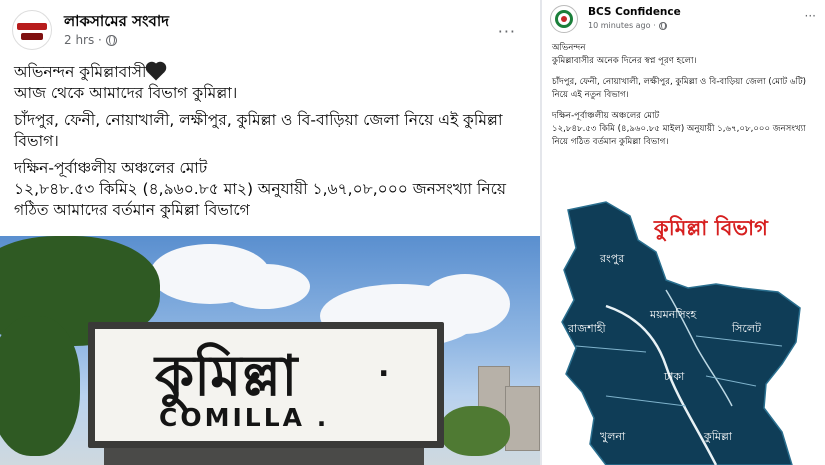 The image size is (825, 465). I want to click on map-label-sylhet: সিলেট, so click(747, 328).